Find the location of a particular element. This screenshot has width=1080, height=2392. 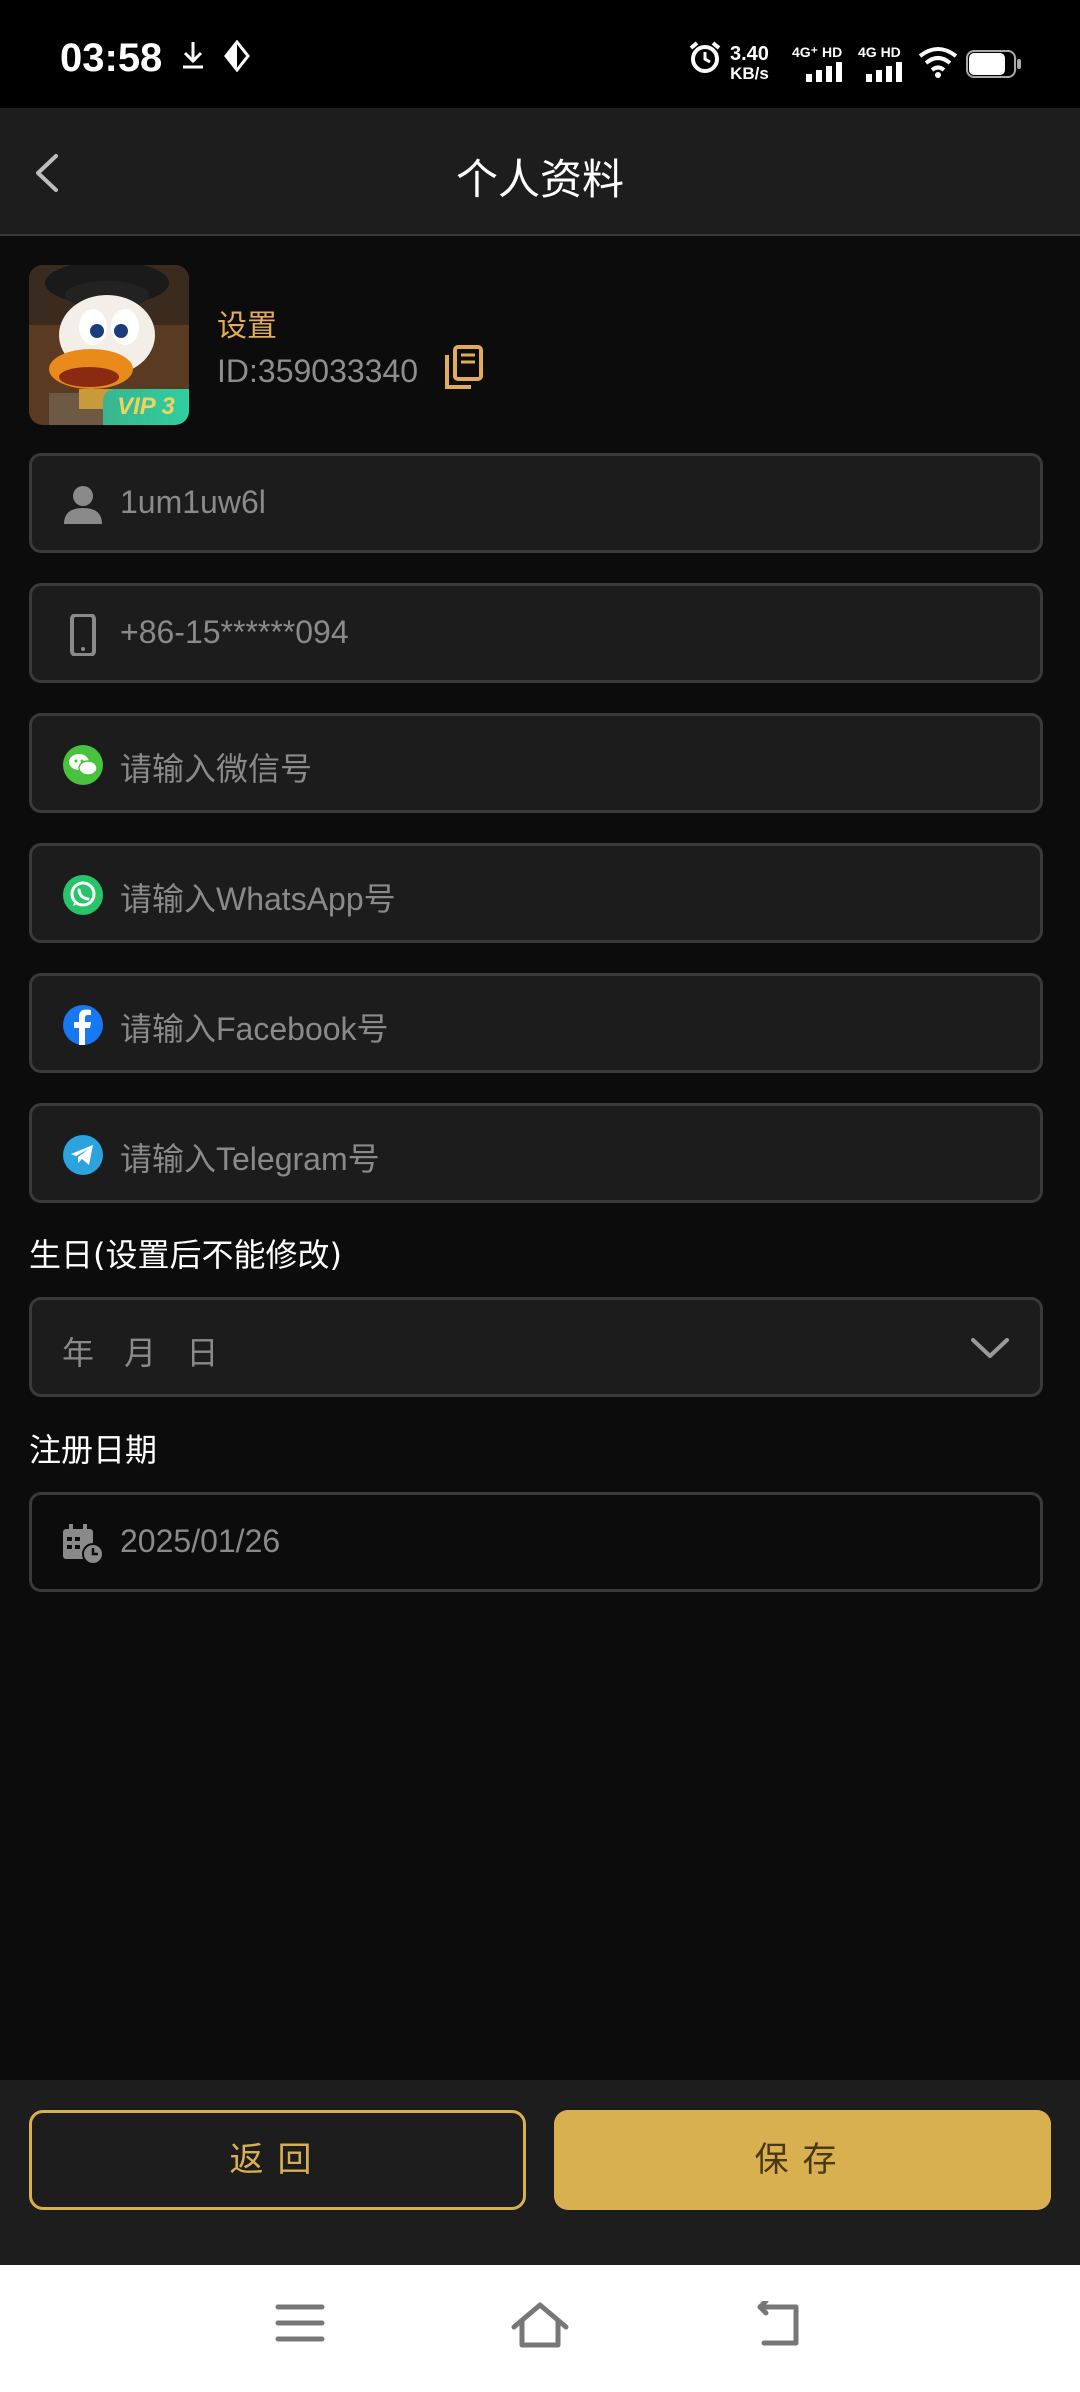

network-label-1: 4G⁺ HD is located at coordinates (817, 52).